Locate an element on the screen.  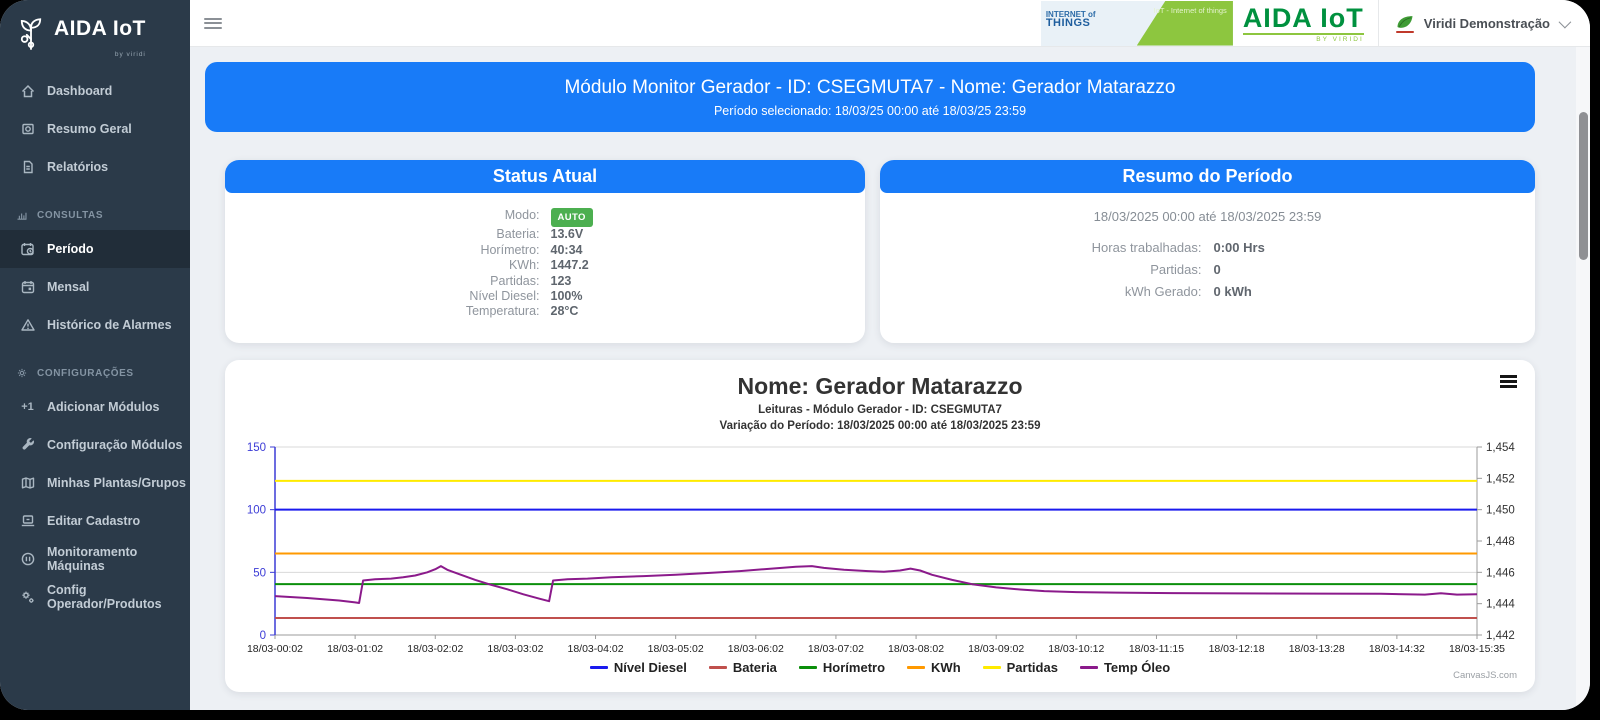
svg-text: 18/03-02:02 is located at coordinates (435, 649).